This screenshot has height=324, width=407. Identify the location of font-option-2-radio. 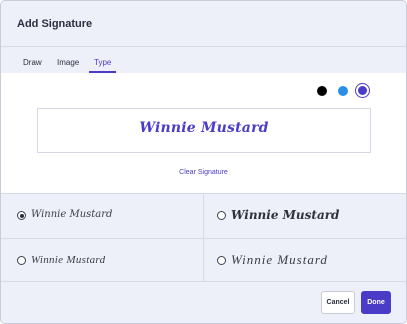
(221, 215).